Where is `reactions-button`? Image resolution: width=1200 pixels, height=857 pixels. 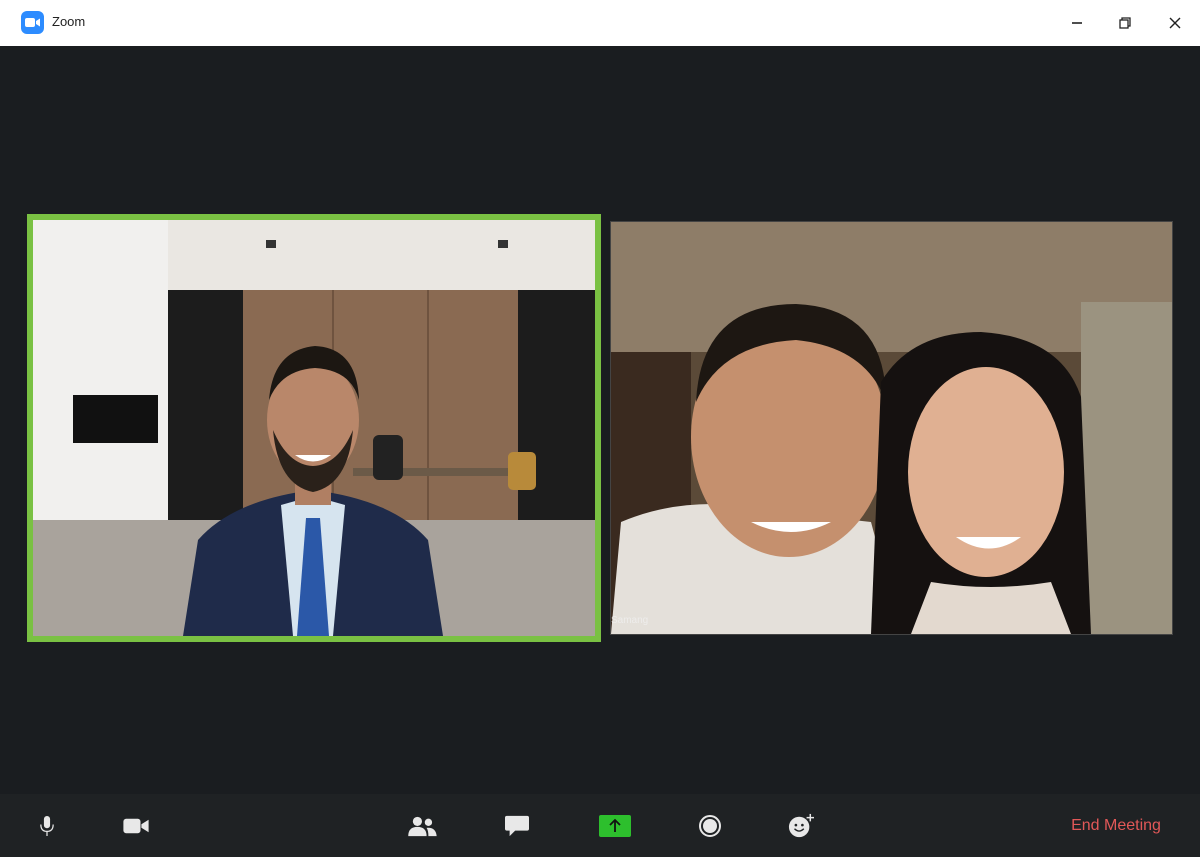
reactions-button is located at coordinates (801, 826).